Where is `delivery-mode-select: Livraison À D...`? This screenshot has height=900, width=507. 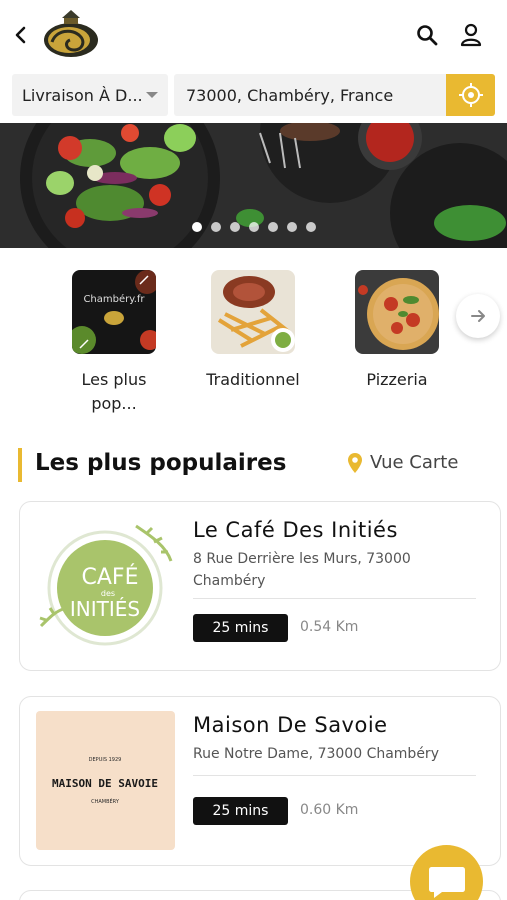 delivery-mode-select: Livraison À D... is located at coordinates (90, 95).